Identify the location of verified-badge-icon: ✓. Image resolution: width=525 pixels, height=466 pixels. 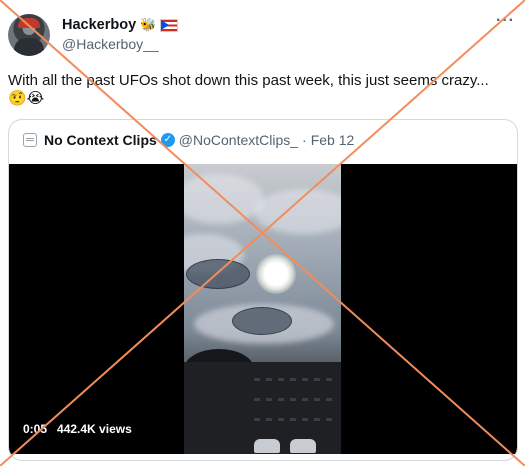
(167, 140).